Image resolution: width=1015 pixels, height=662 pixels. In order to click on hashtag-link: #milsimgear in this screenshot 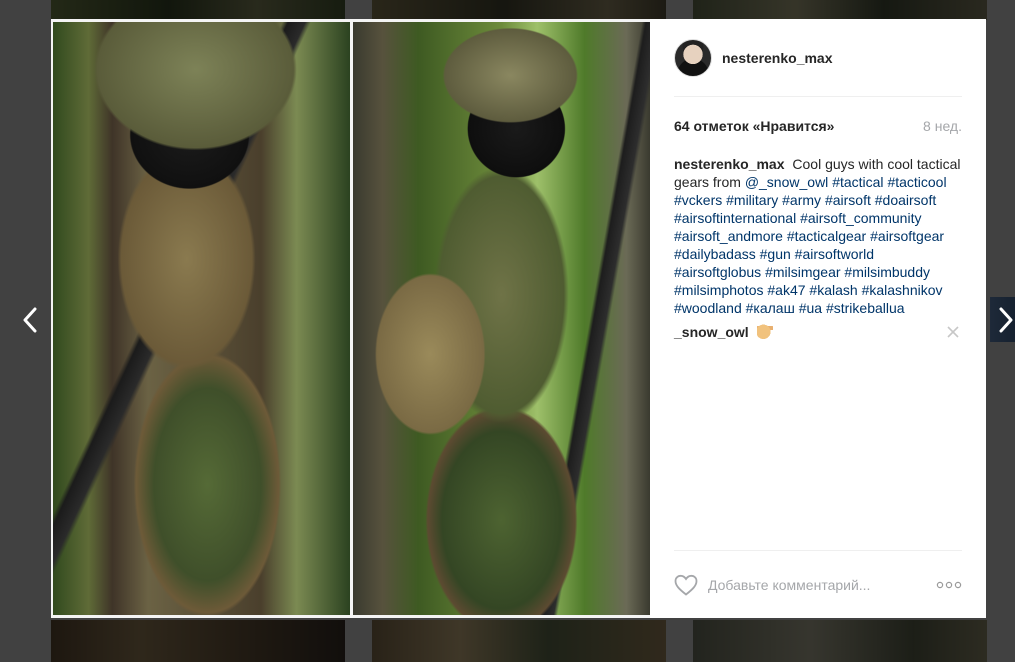, I will do `click(802, 272)`.